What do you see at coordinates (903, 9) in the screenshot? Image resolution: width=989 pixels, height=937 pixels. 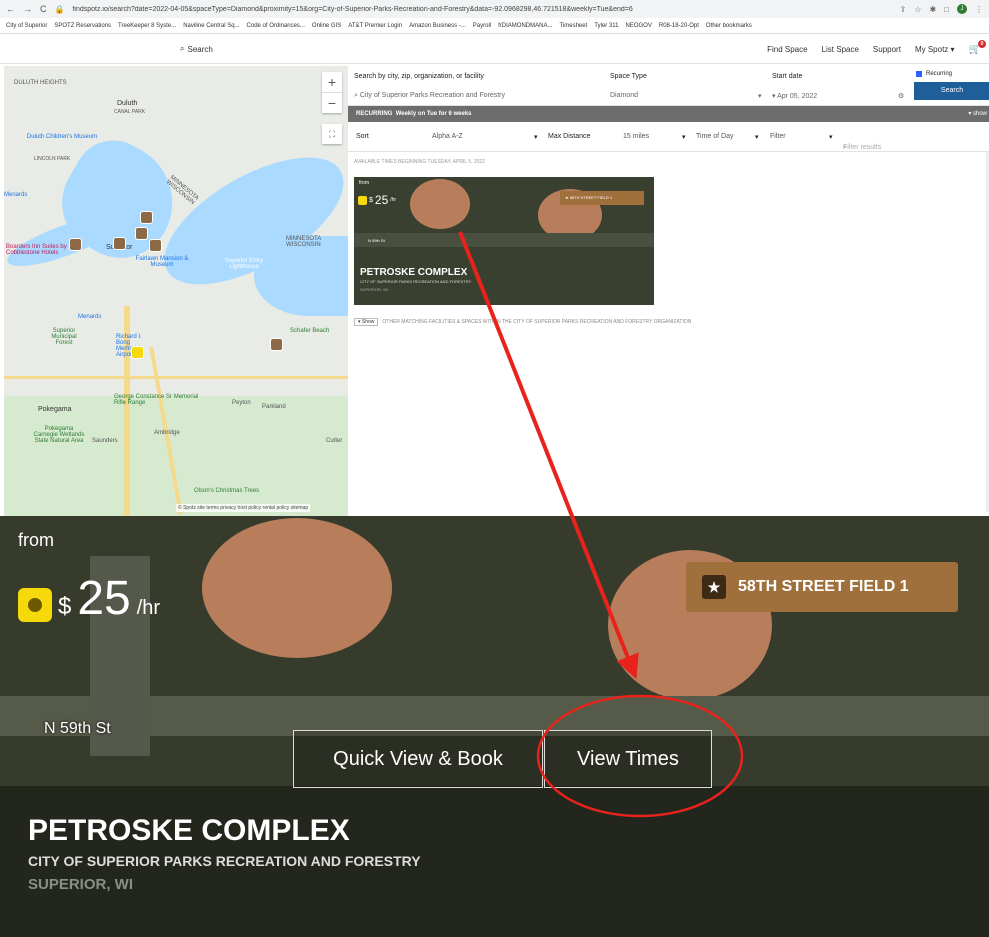 I see `share-icon: ⇪` at bounding box center [903, 9].